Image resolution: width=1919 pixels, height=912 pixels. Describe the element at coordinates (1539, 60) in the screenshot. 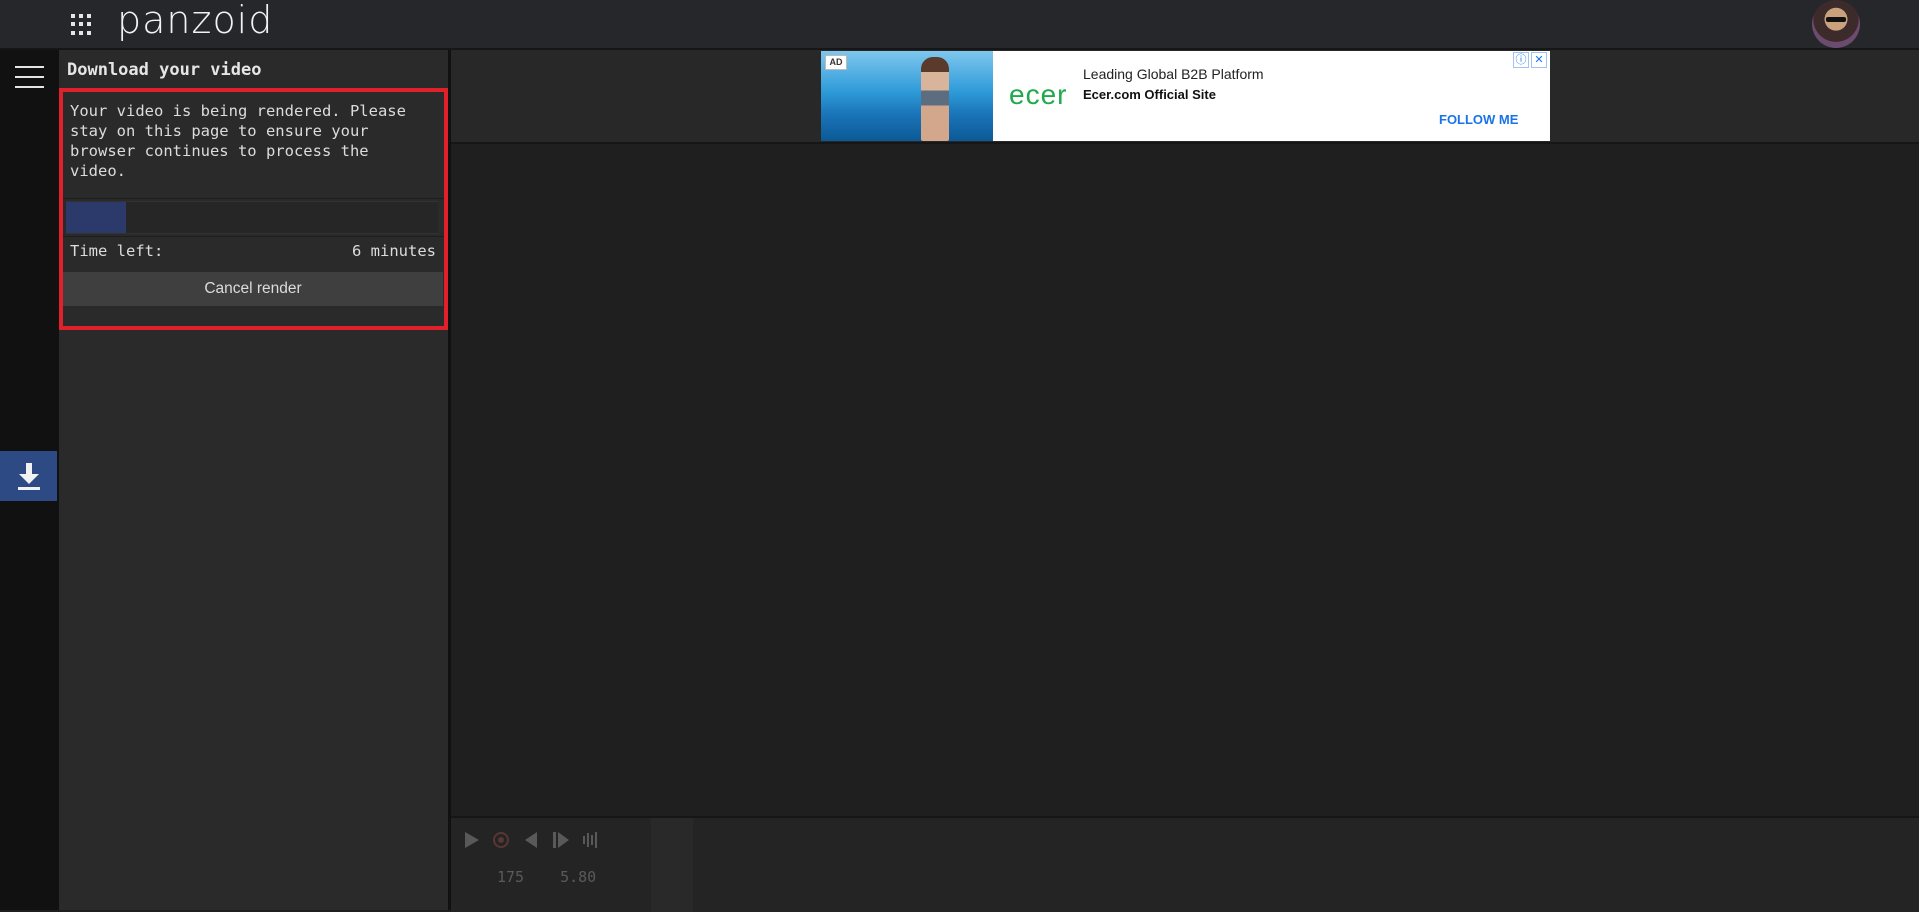

I see `ad-close-icon: ✕` at that location.